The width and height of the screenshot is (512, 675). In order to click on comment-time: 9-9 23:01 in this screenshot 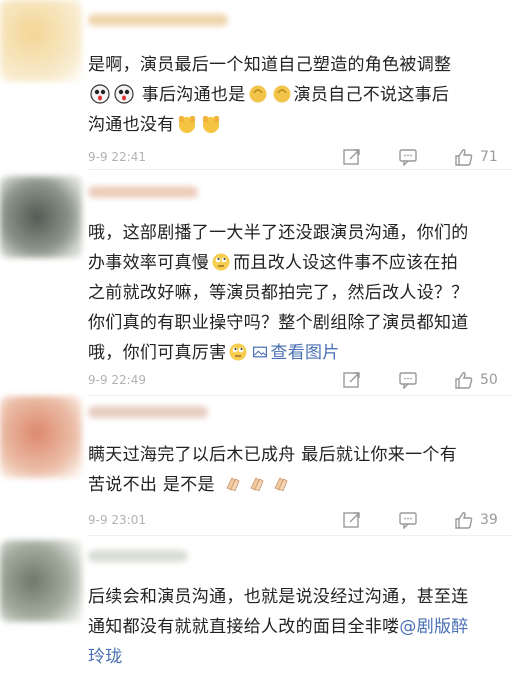, I will do `click(117, 520)`.